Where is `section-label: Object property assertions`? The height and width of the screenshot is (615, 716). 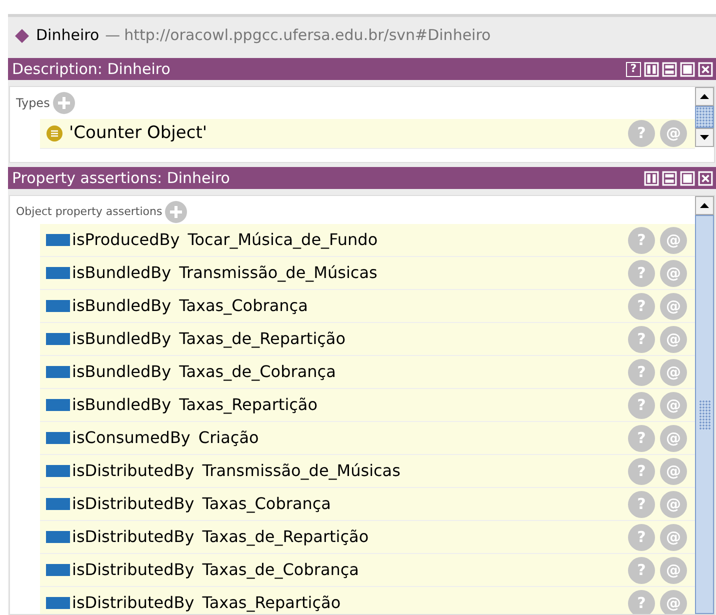 section-label: Object property assertions is located at coordinates (89, 212).